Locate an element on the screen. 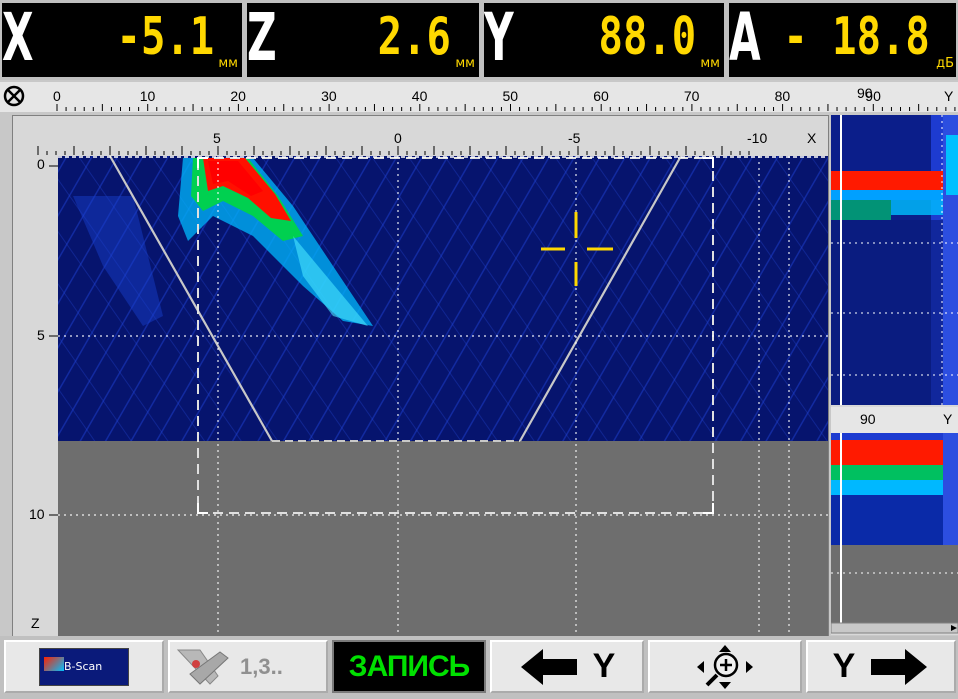  side-top-label: 90 is located at coordinates (865, 93).